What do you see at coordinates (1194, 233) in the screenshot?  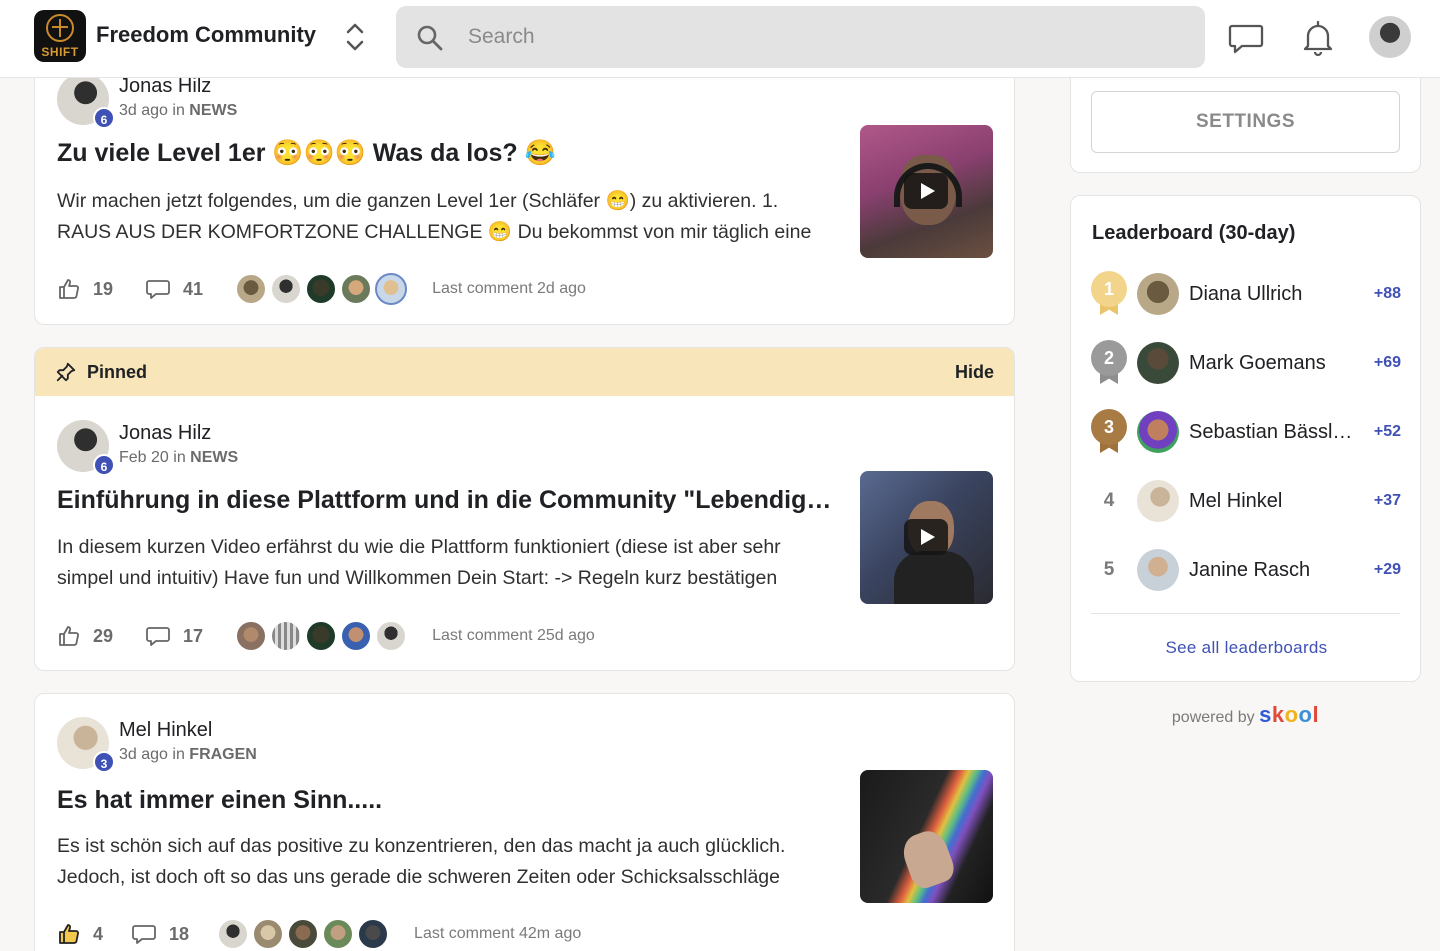 I see `leaderboard-title: Leaderboard (30-day)` at bounding box center [1194, 233].